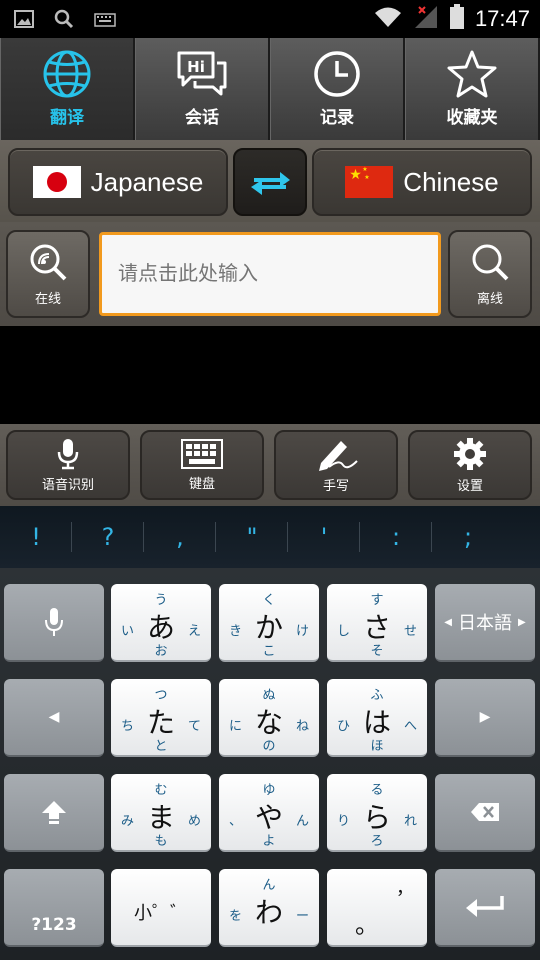 Image resolution: width=540 pixels, height=960 pixels. I want to click on handwriting-label: 手写, so click(335, 486).